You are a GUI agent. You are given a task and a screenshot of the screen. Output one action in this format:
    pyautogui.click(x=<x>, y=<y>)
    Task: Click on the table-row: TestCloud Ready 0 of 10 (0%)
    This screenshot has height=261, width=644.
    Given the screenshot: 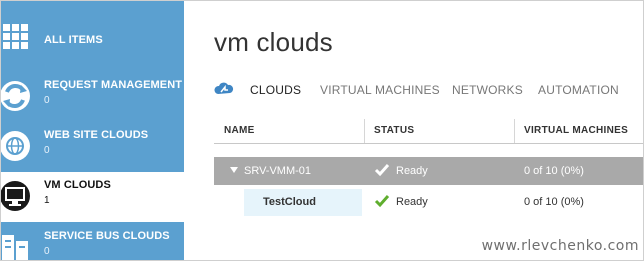 What is the action you would take?
    pyautogui.click(x=428, y=202)
    